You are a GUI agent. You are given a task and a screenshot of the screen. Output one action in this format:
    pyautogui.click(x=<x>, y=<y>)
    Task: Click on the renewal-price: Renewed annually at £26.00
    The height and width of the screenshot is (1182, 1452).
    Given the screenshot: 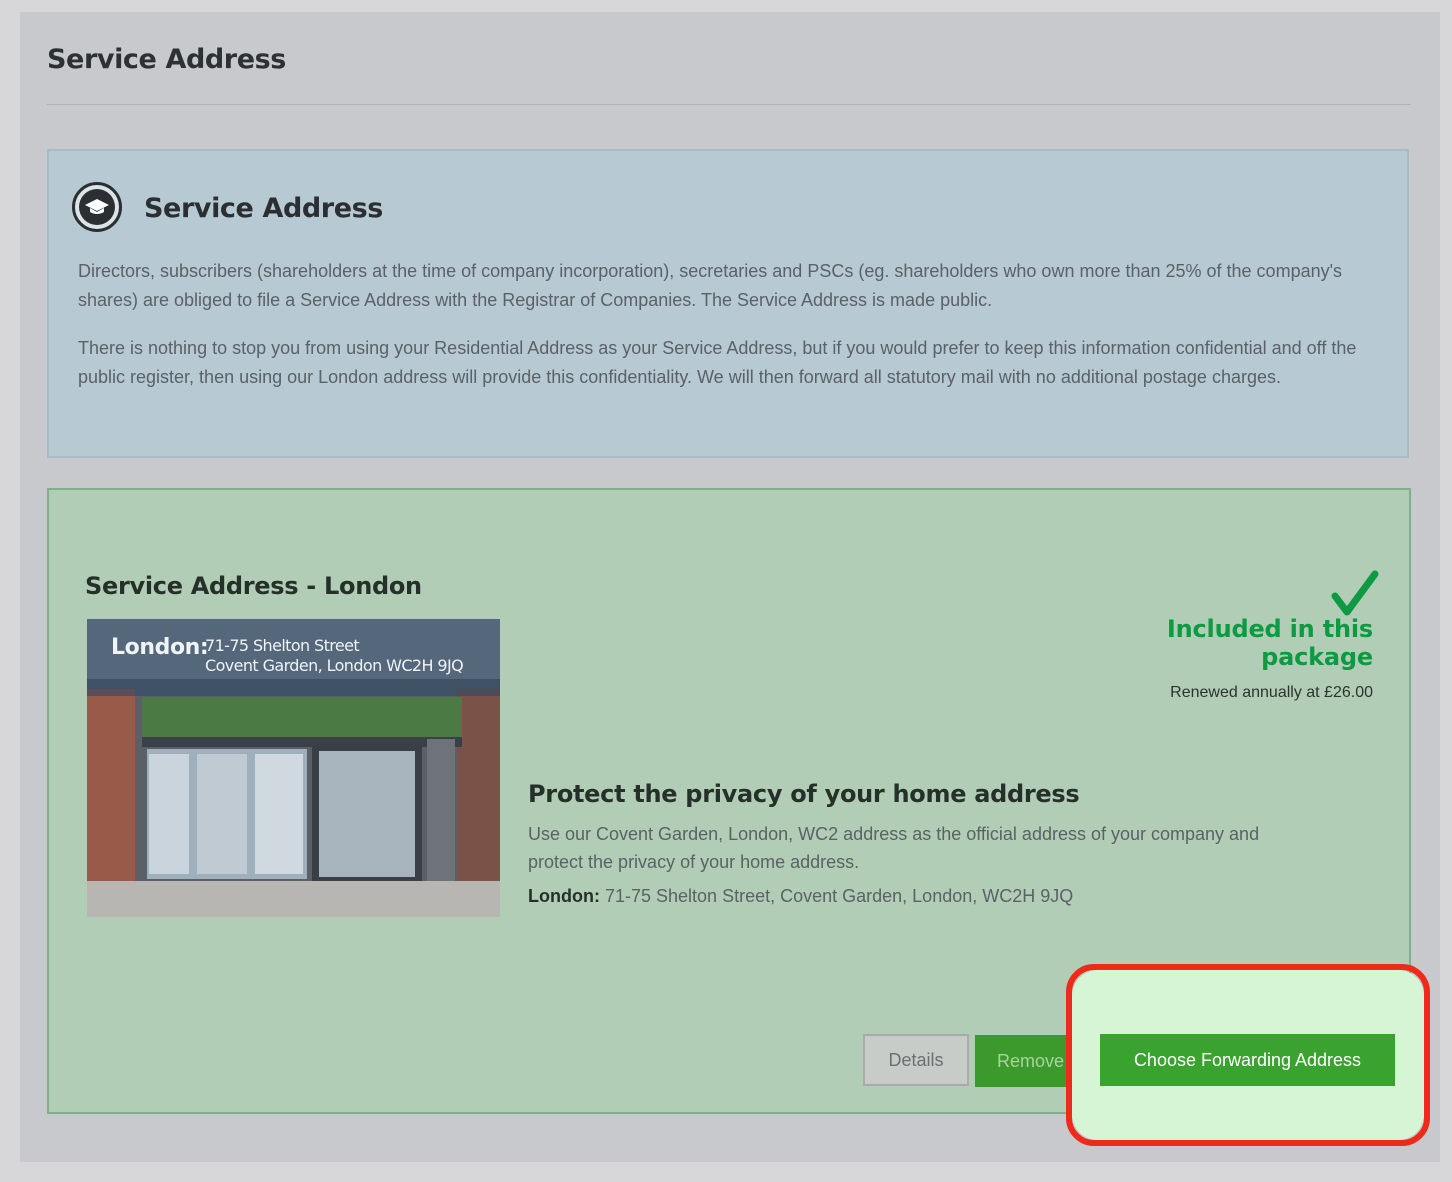 What is the action you would take?
    pyautogui.click(x=1271, y=692)
    